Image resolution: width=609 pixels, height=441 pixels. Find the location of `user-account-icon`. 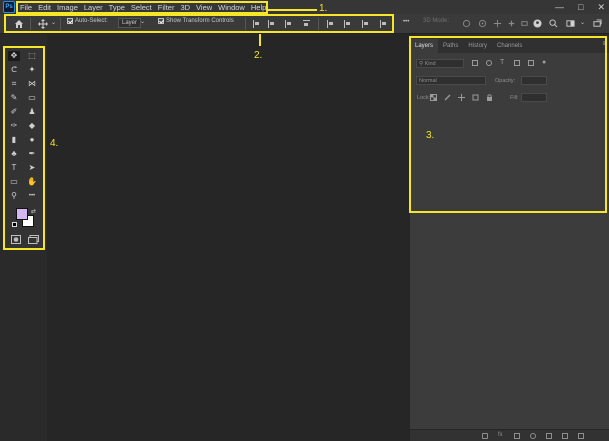

user-account-icon is located at coordinates (537, 23).